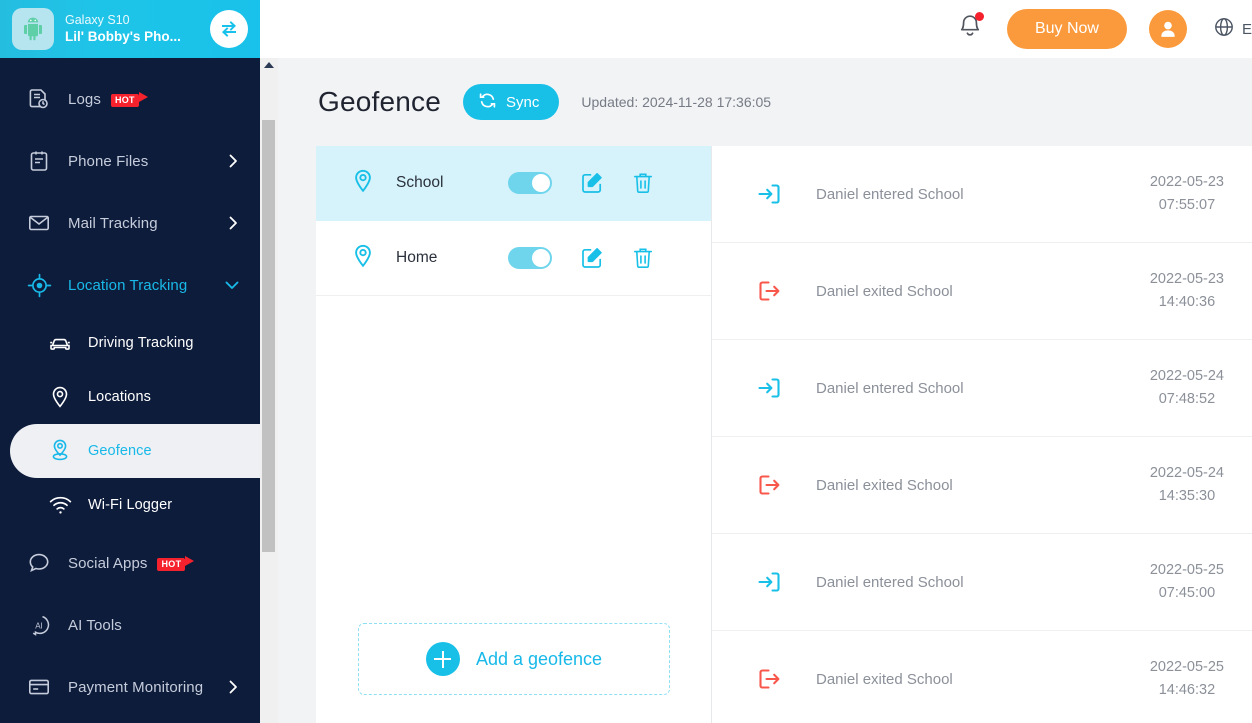  I want to click on svg-text: AI, so click(39, 625).